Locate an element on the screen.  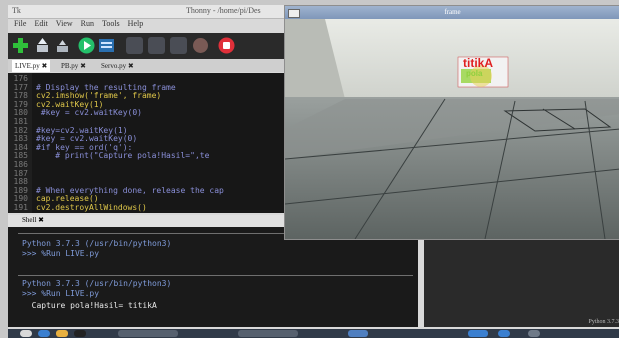
line-number: 191 is located at coordinates (20, 207).